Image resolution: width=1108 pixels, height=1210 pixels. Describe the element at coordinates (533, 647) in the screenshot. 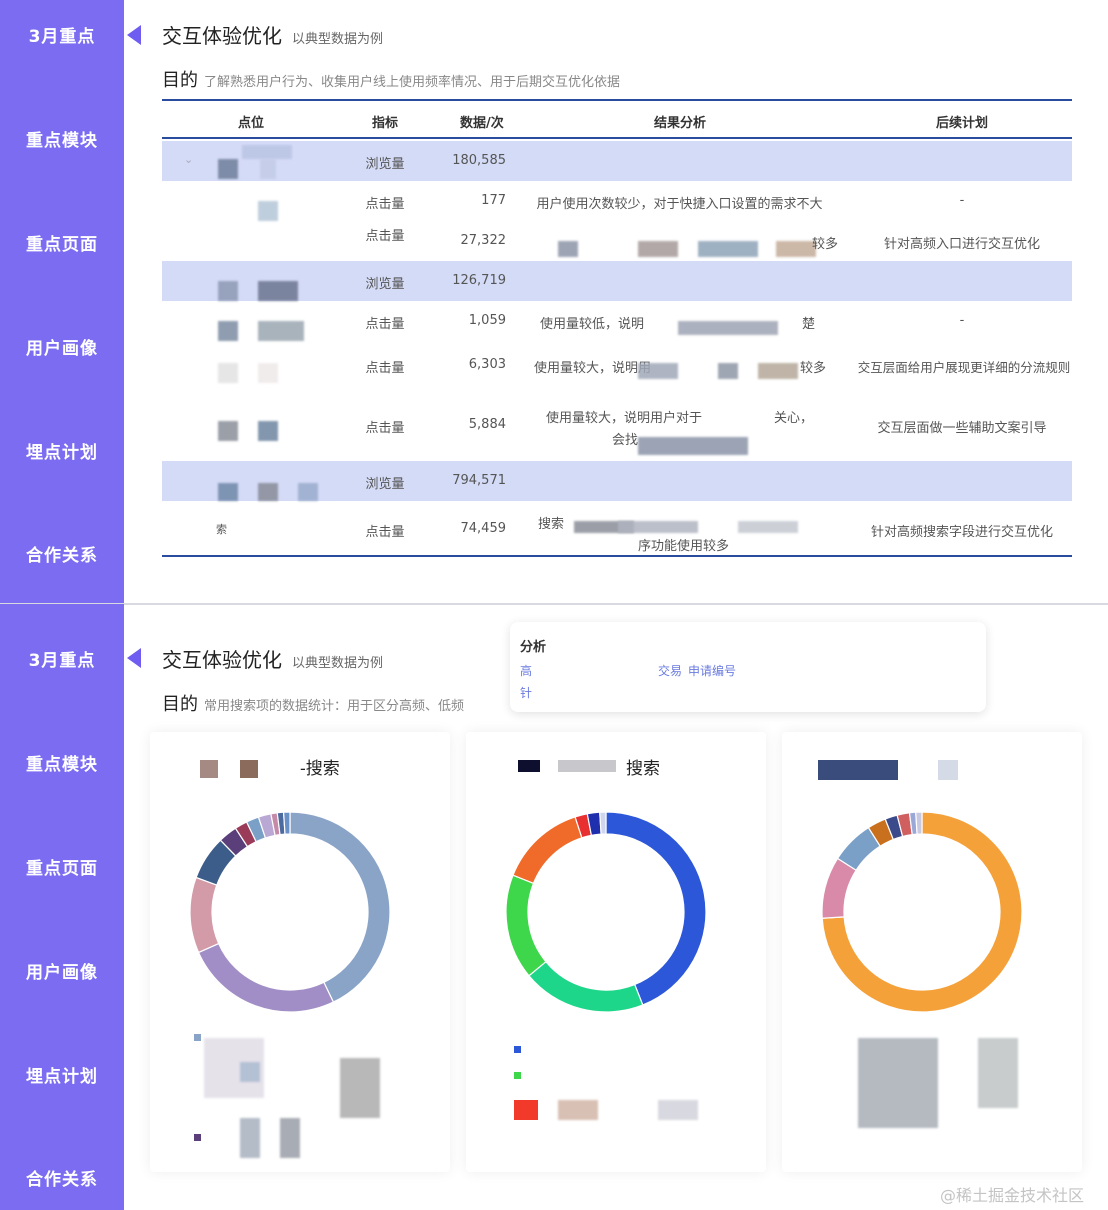

I see `tooltip-title: 分析` at that location.